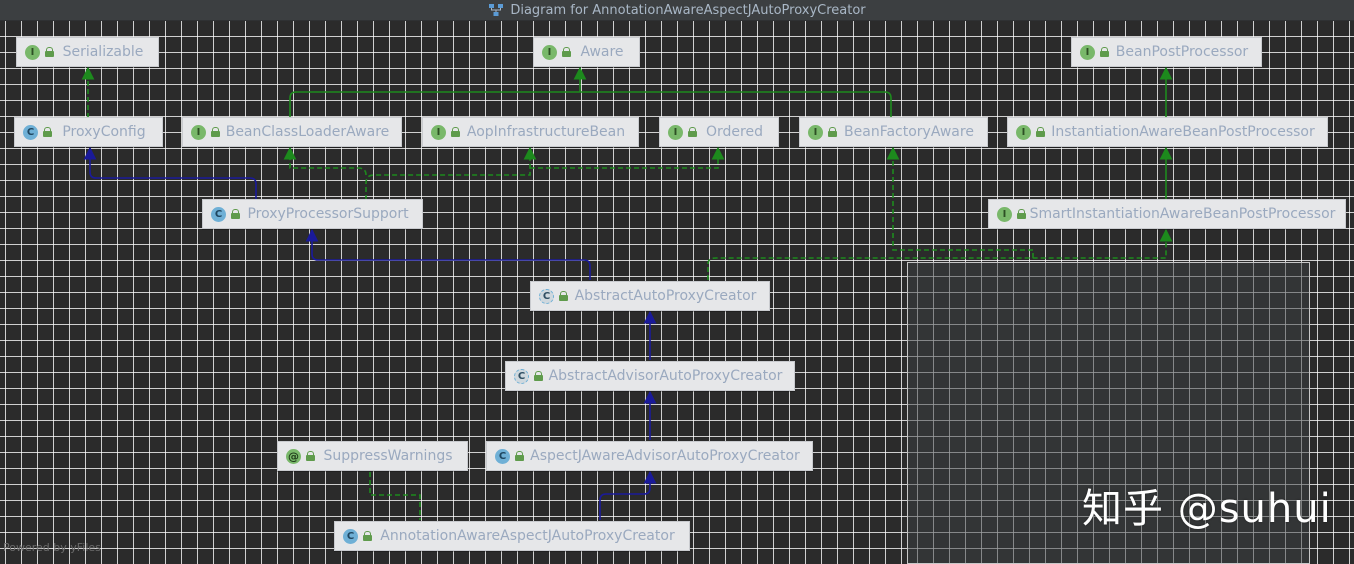 Image resolution: width=1354 pixels, height=564 pixels. I want to click on edge-pps-proxyconfig, so click(170, 173).